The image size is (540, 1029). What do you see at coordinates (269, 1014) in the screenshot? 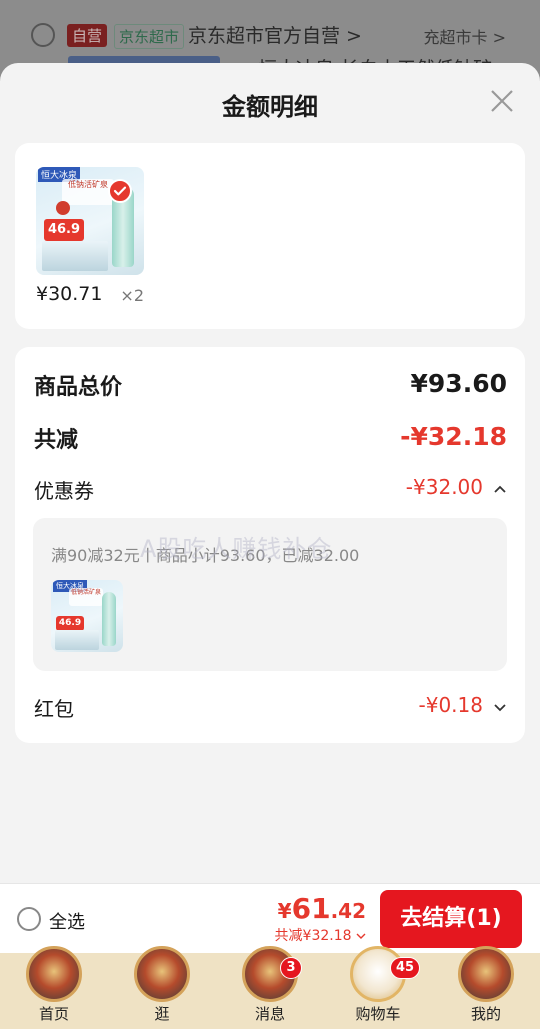
I see `tab-label: 消息` at bounding box center [269, 1014].